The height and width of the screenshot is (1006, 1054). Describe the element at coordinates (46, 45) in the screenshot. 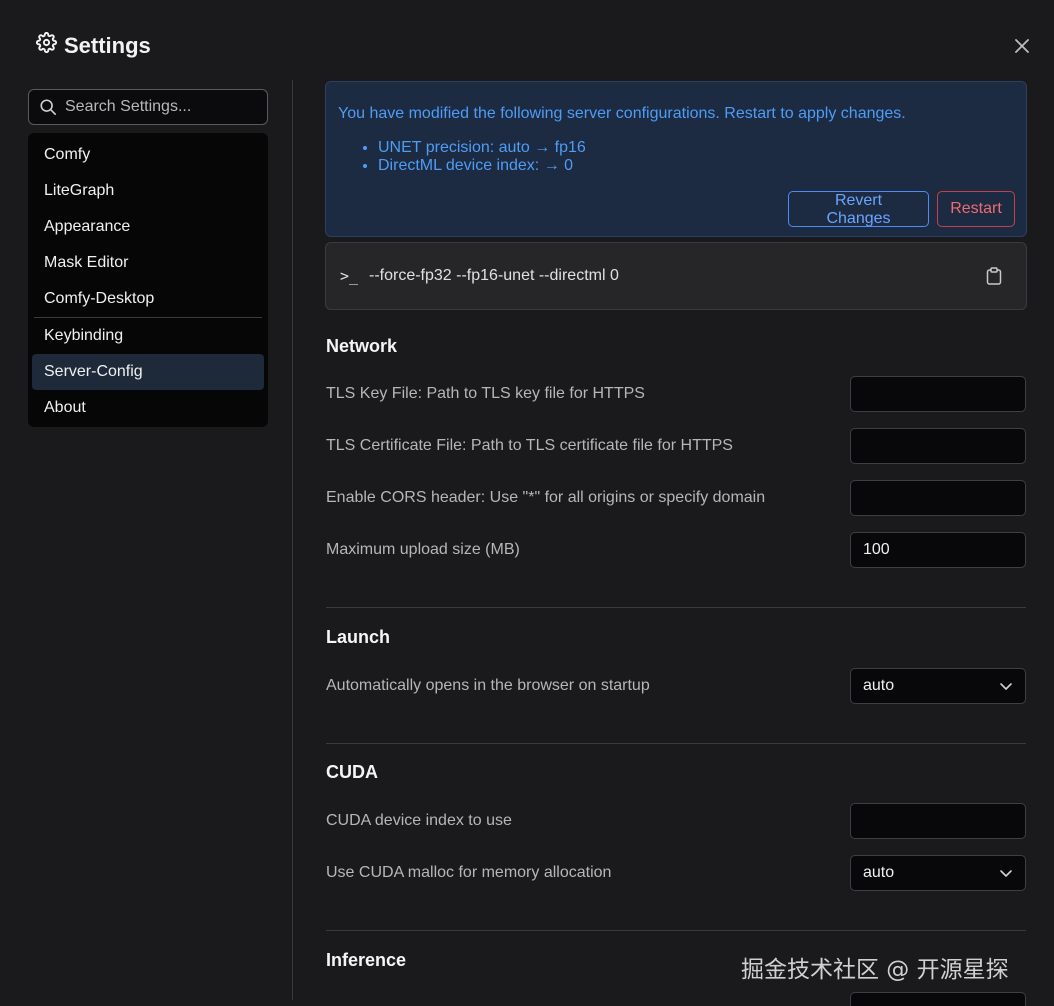

I see `gear-icon` at that location.